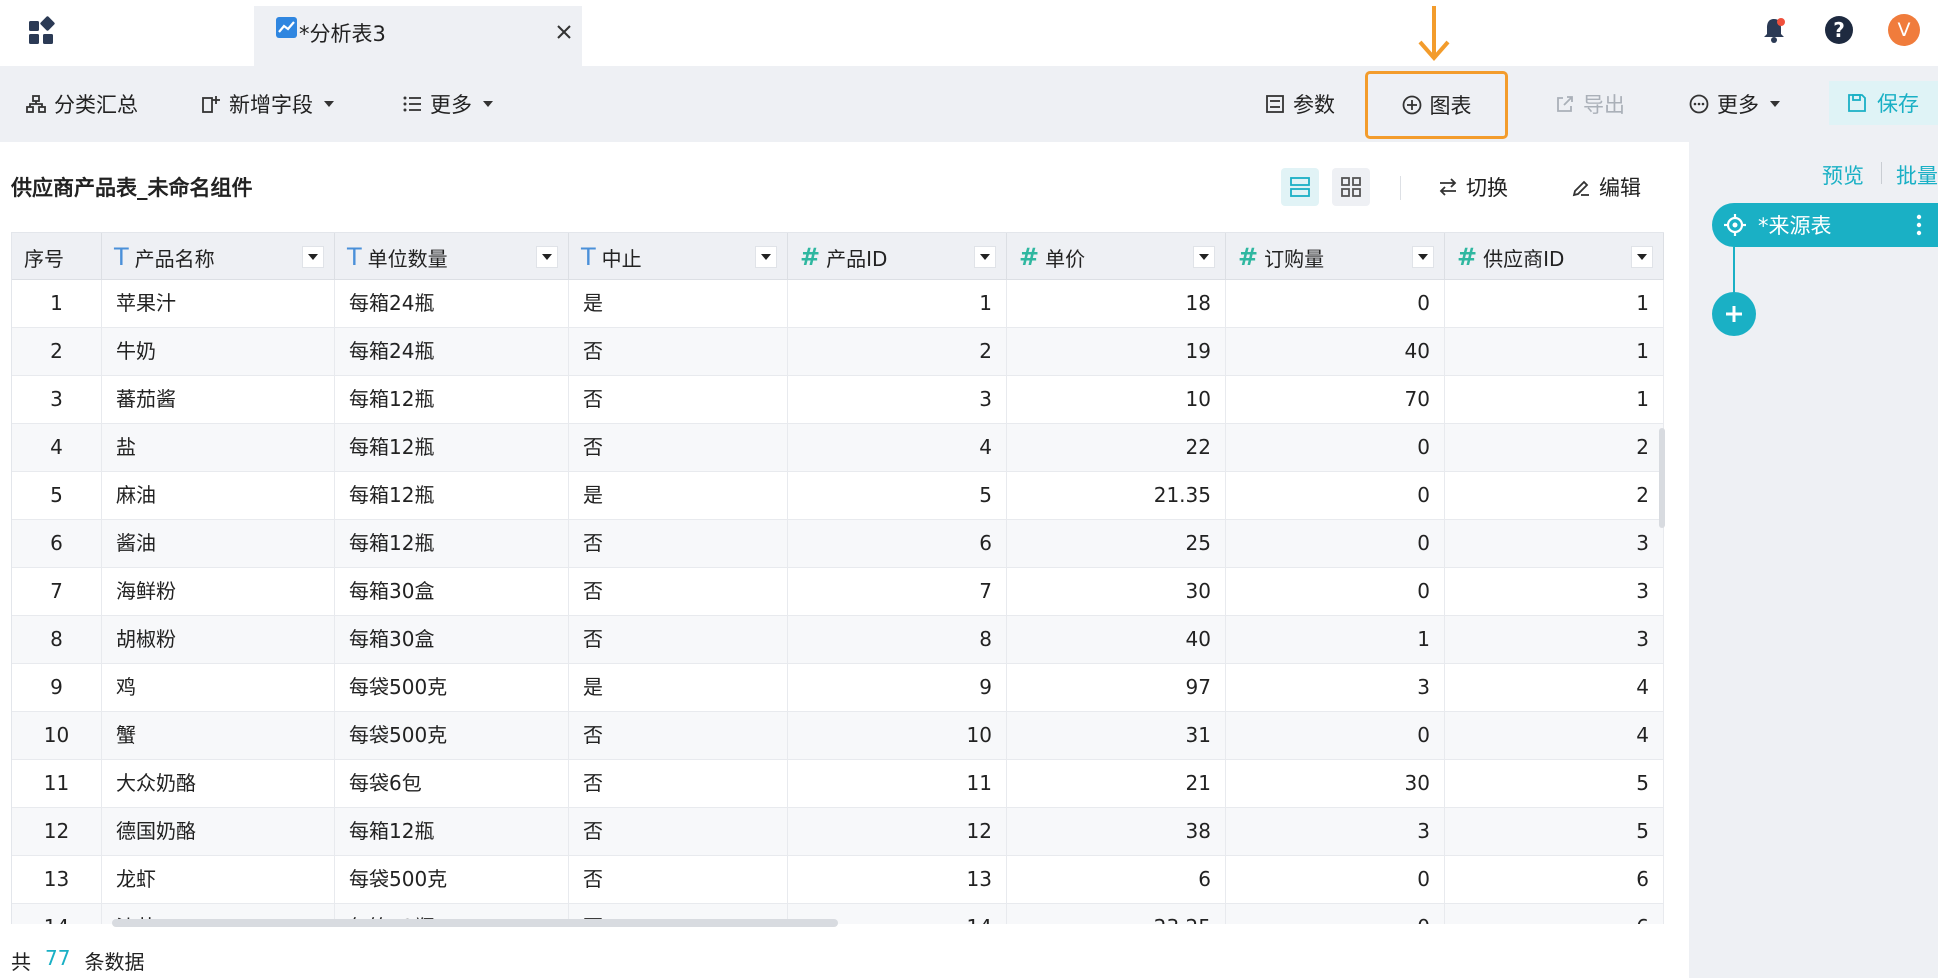 The image size is (1938, 978). Describe the element at coordinates (1839, 30) in the screenshot. I see `help-icon: ?` at that location.